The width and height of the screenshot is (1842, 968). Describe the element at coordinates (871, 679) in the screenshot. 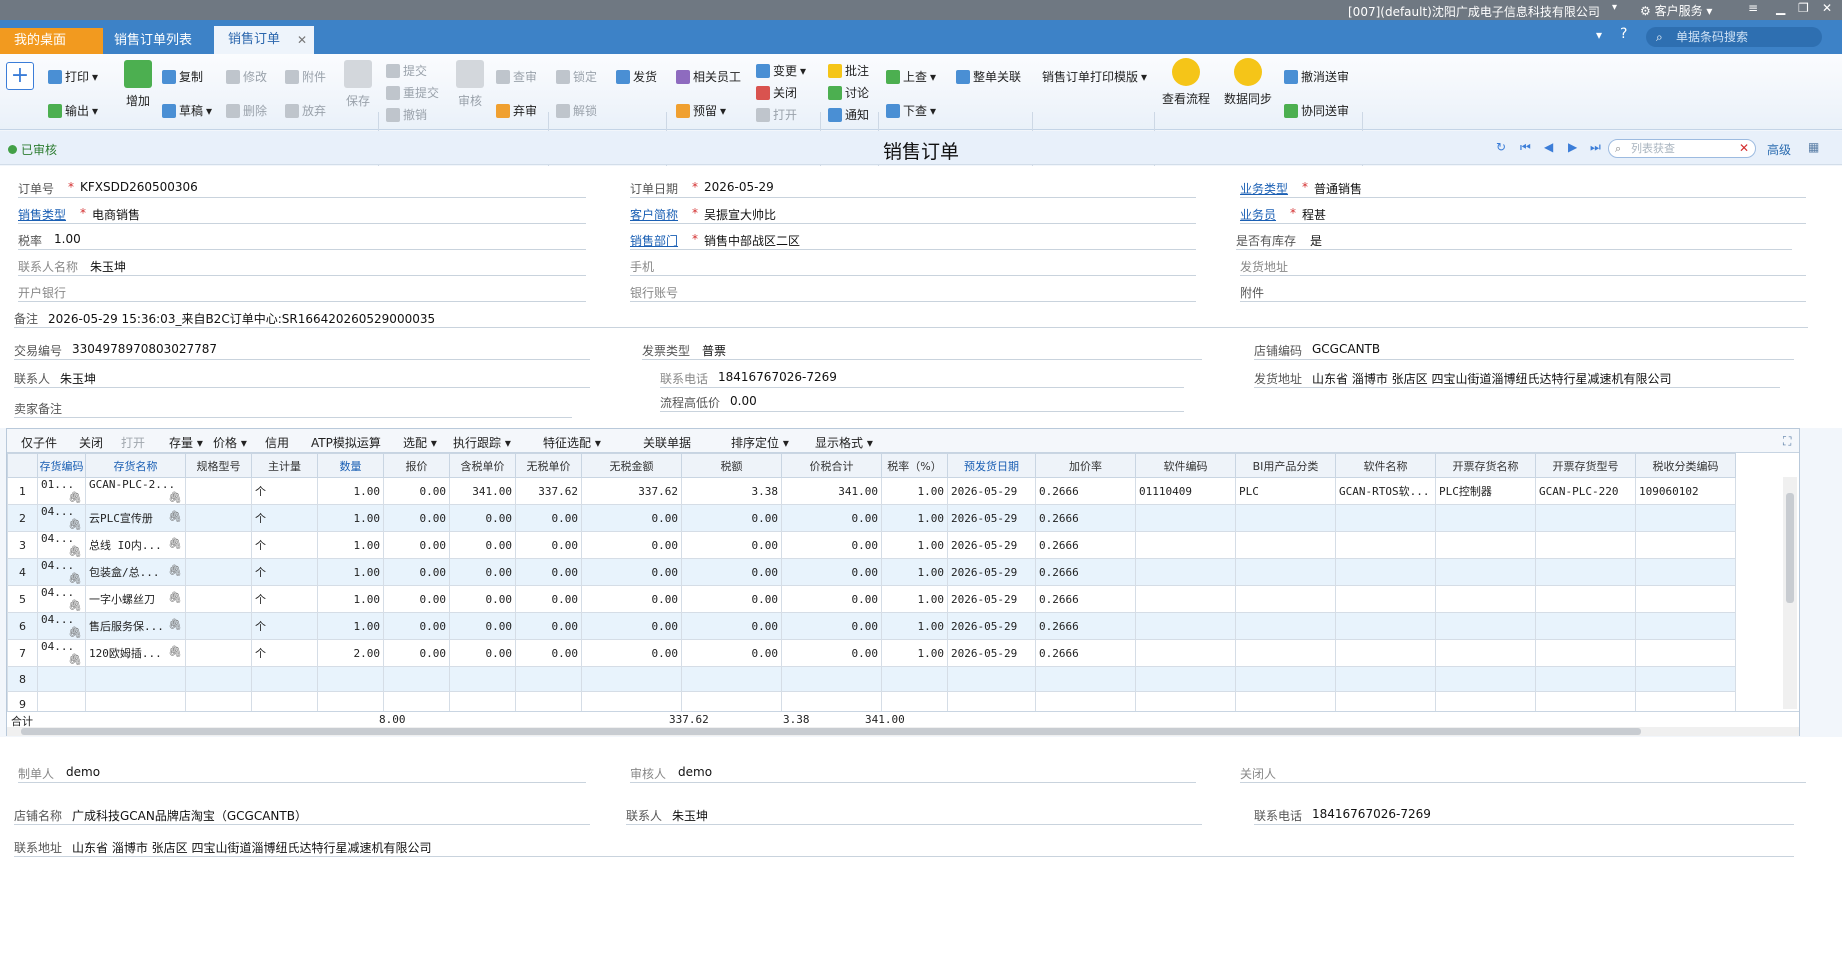

I see `table-row: 8` at that location.